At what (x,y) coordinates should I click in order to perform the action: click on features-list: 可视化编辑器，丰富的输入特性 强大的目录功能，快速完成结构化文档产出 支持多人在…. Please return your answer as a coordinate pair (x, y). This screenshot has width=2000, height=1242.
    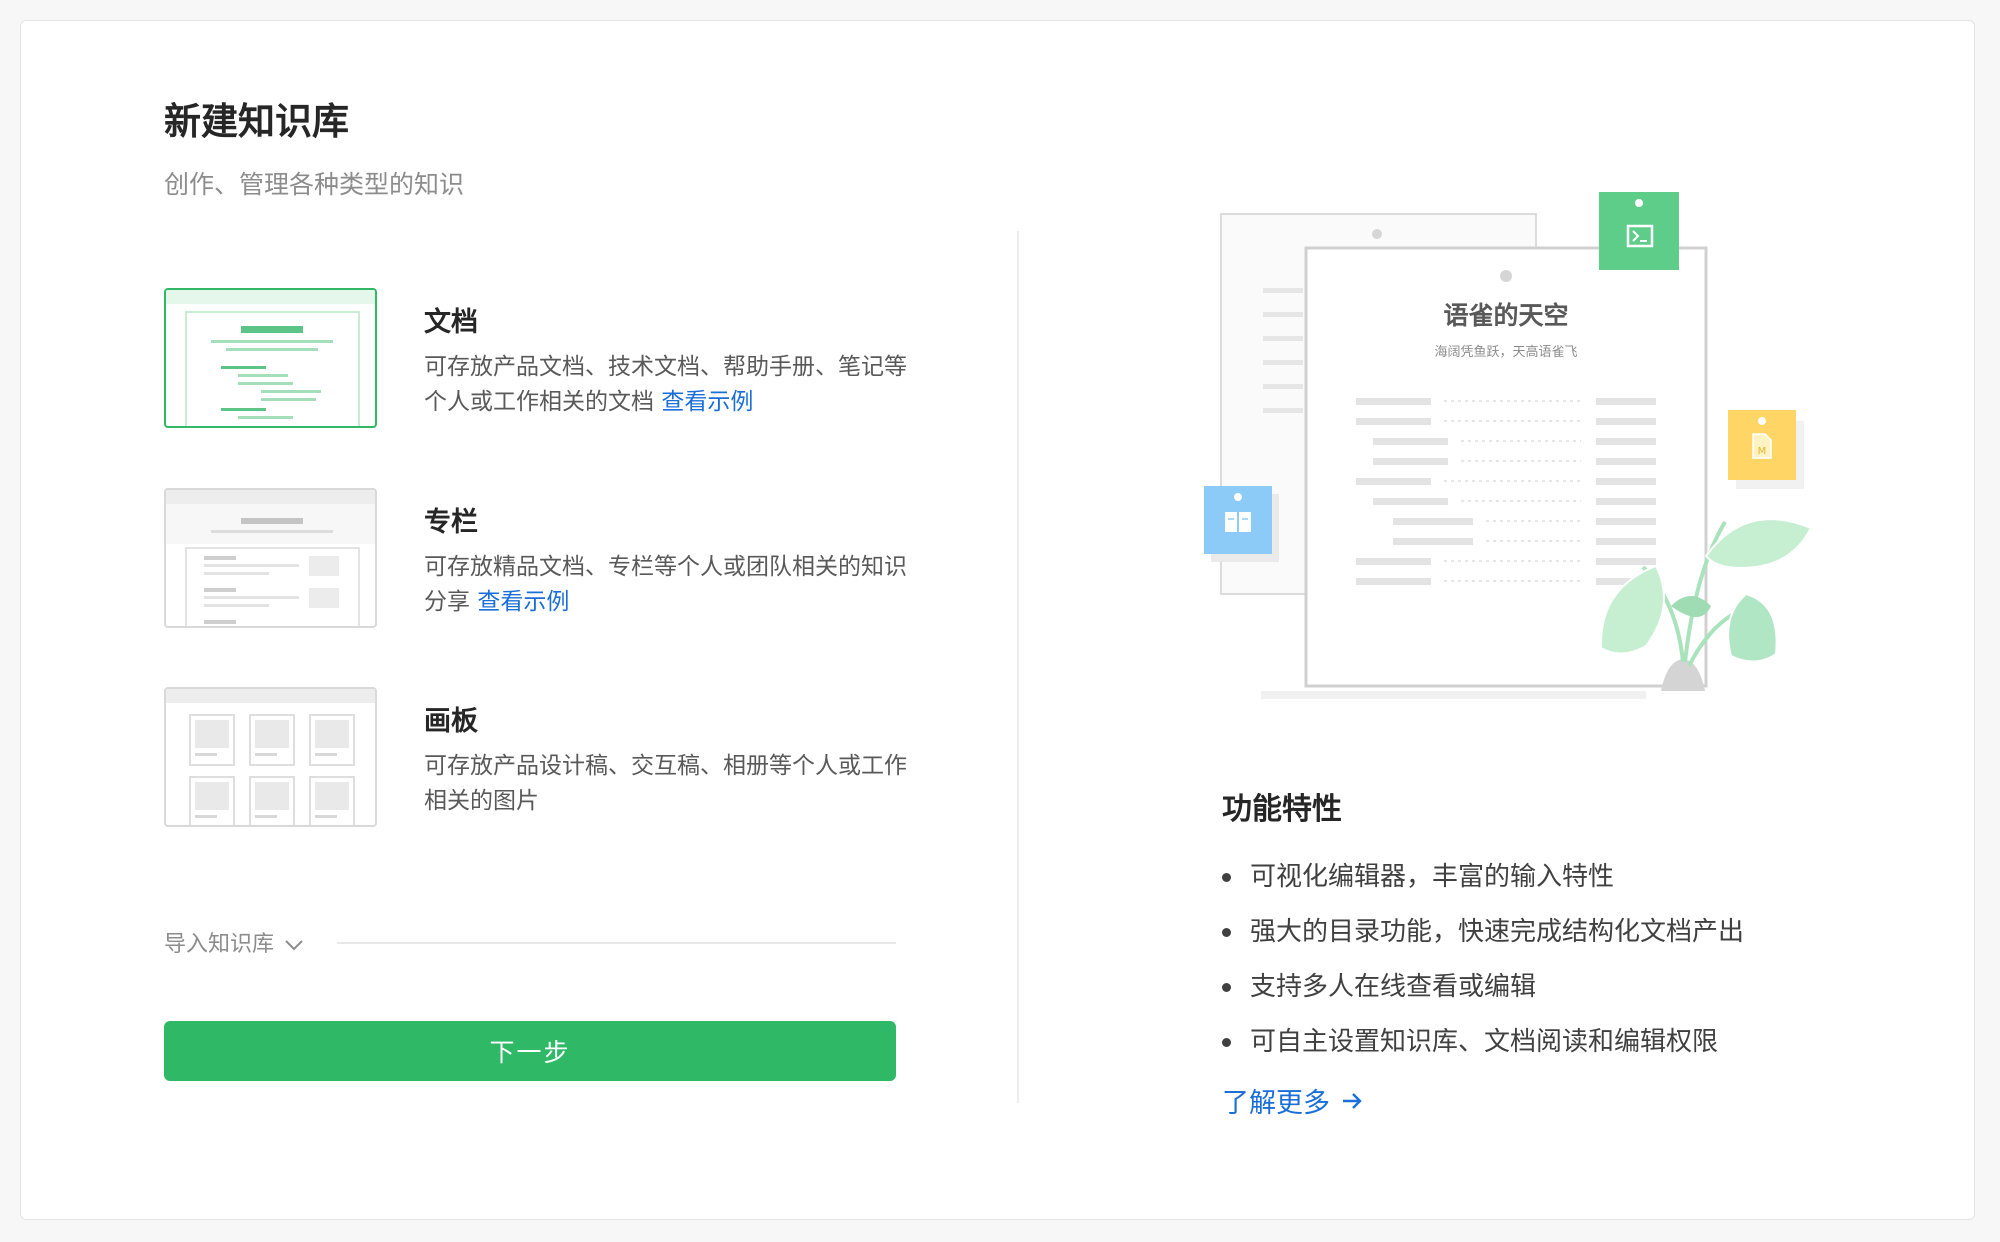
    Looking at the image, I should click on (1483, 969).